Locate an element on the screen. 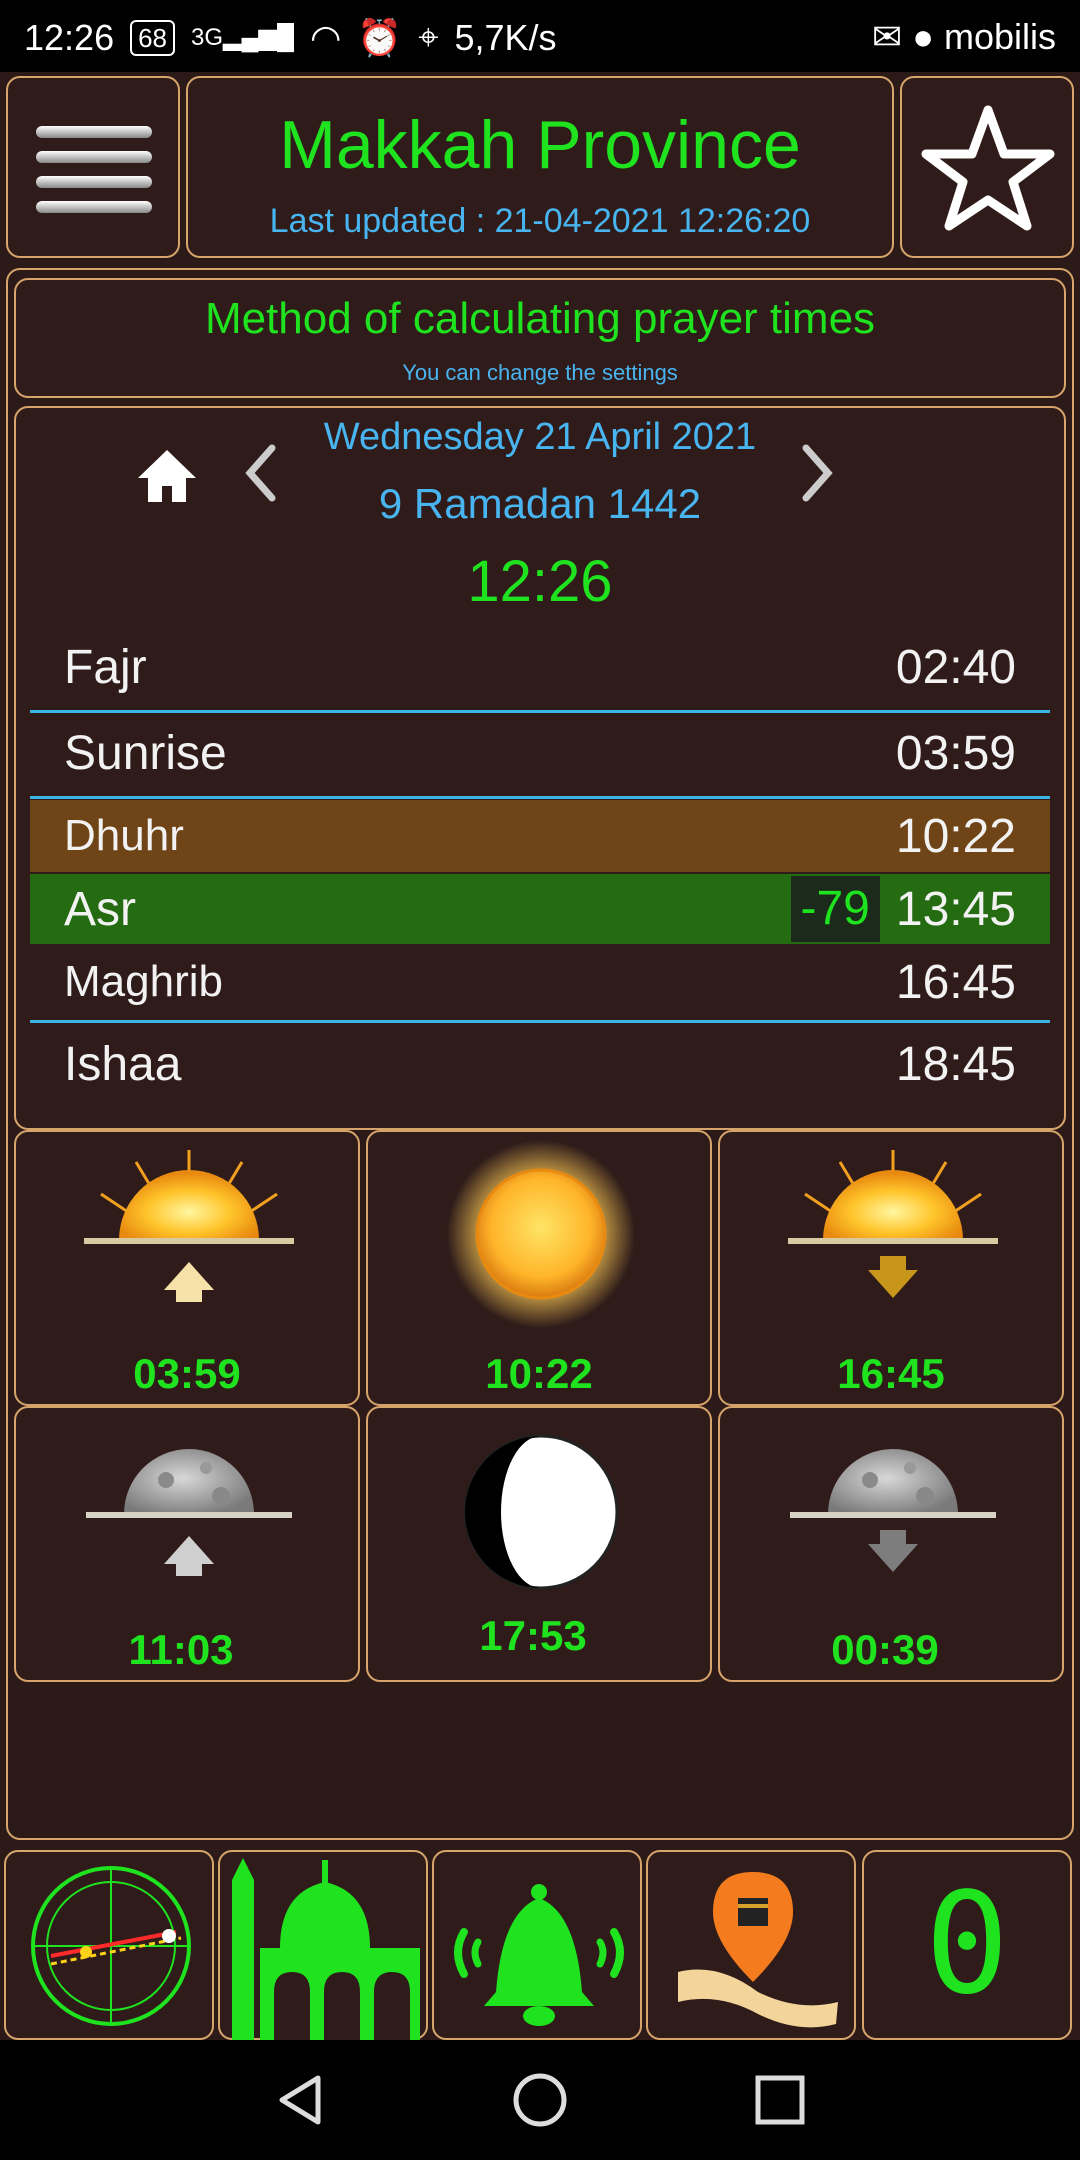 This screenshot has height=2160, width=1080. network-type: 3G is located at coordinates (207, 37).